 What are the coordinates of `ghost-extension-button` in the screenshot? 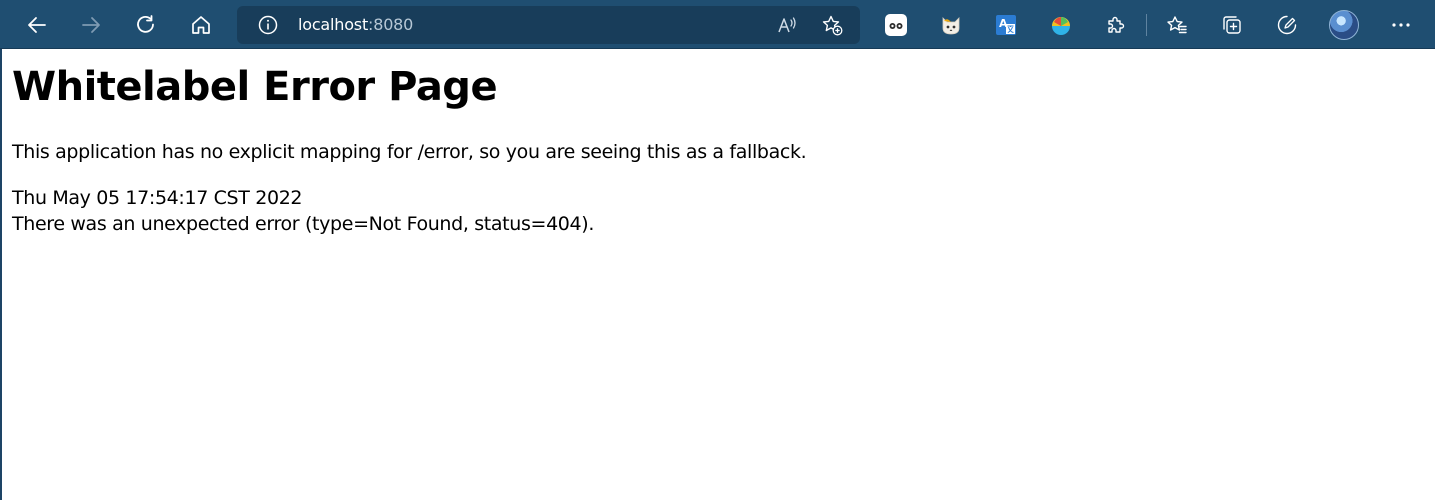 It's located at (896, 25).